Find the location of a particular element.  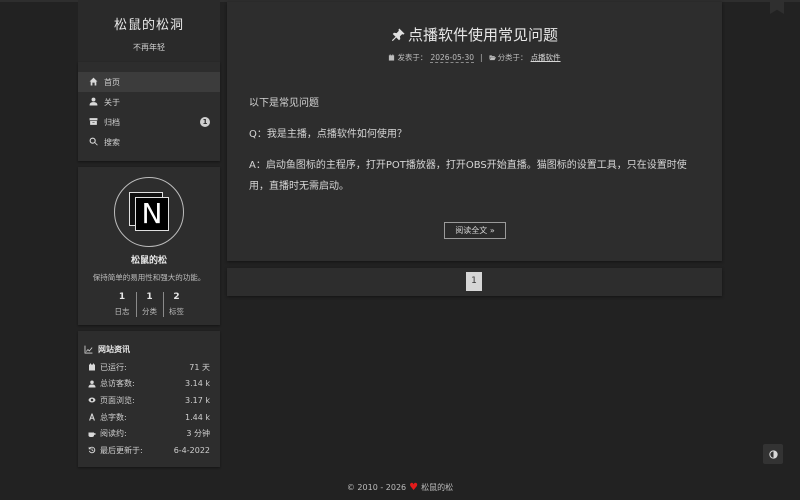

page-current: 1 is located at coordinates (474, 281).